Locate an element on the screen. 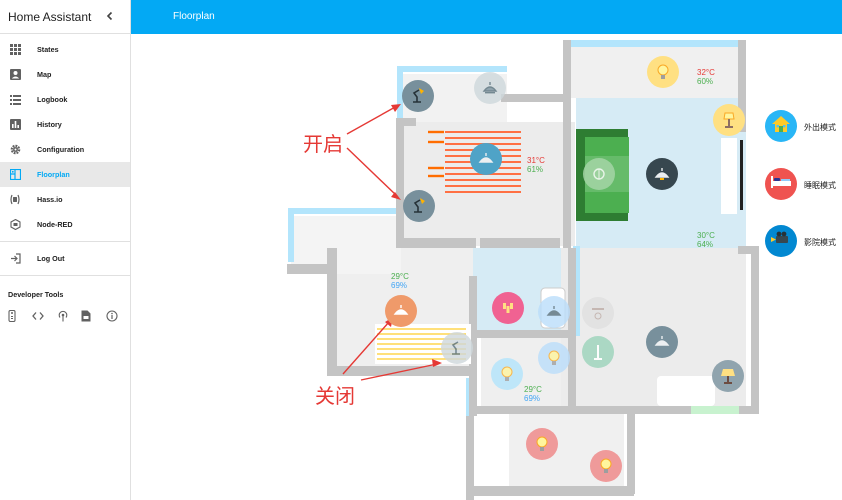 The width and height of the screenshot is (842, 500). temperature-value: 31°C is located at coordinates (536, 160).